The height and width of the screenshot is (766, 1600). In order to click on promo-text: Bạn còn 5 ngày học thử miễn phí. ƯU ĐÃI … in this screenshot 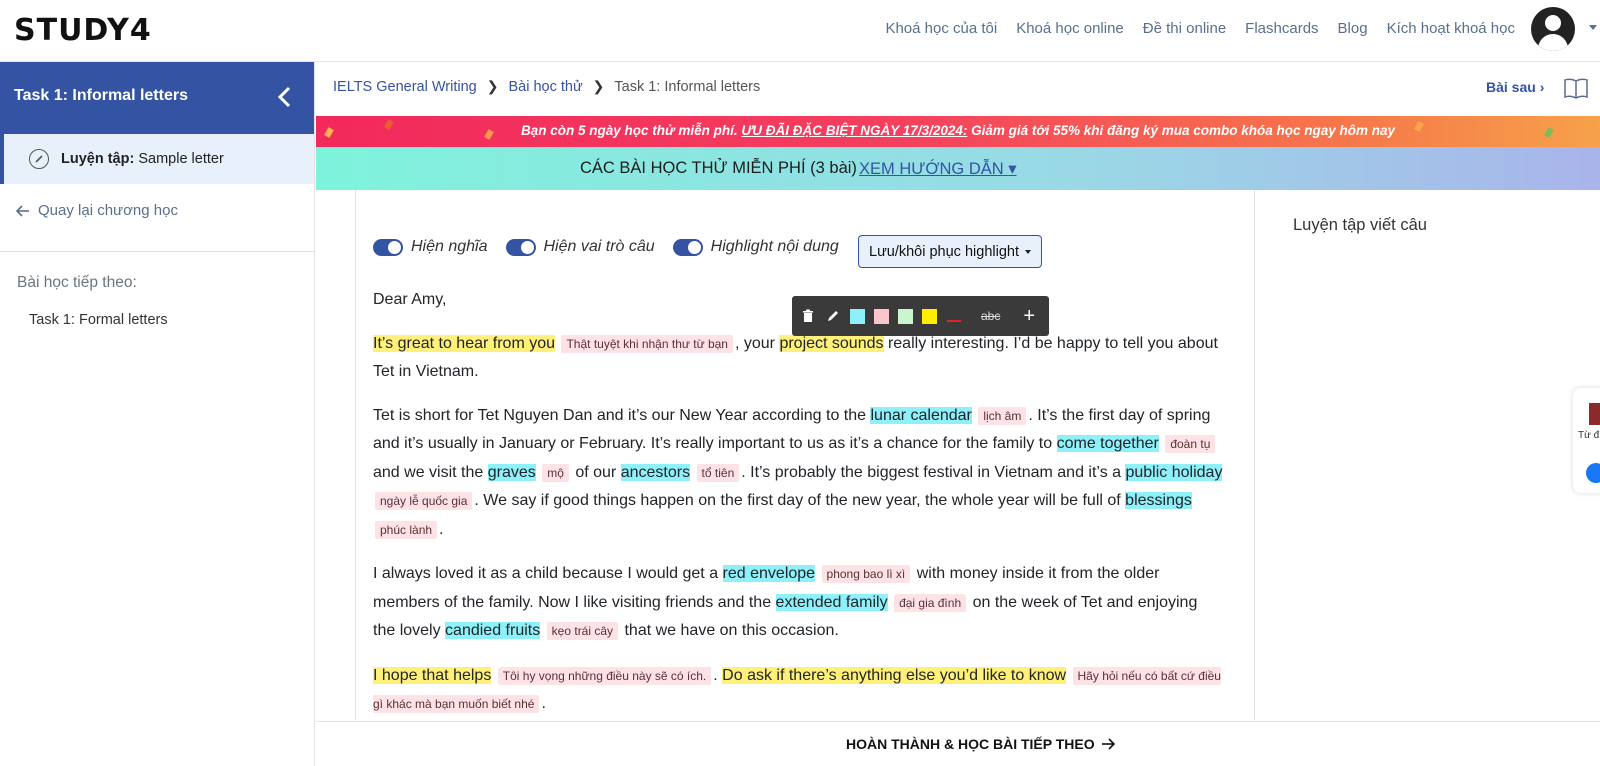, I will do `click(958, 130)`.